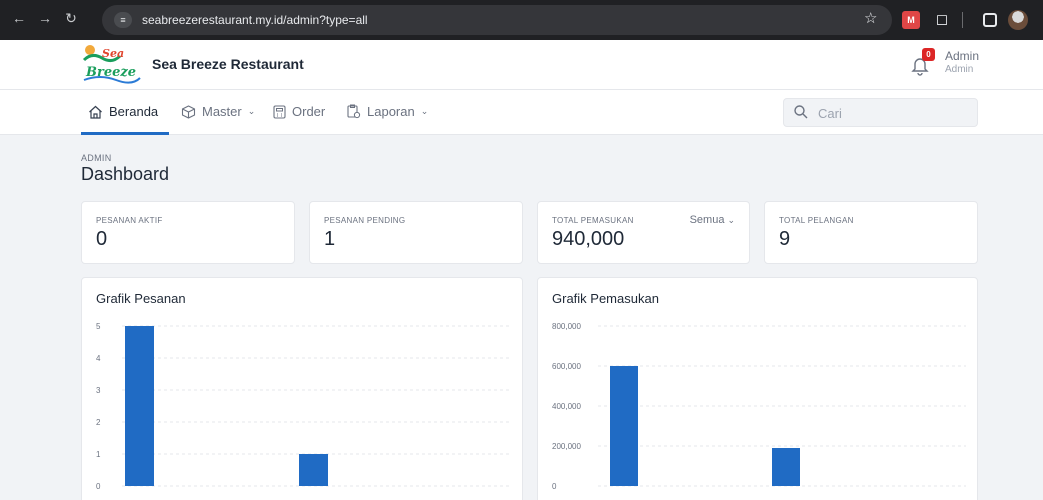 The width and height of the screenshot is (1043, 500). Describe the element at coordinates (279, 111) in the screenshot. I see `calculator-icon` at that location.